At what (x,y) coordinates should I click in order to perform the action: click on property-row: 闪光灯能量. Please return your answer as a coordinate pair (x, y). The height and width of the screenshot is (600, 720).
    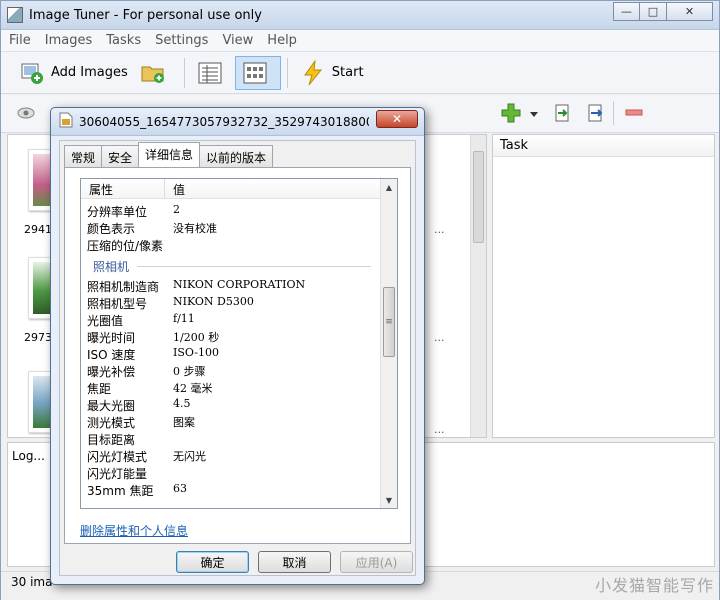
    Looking at the image, I should click on (231, 473).